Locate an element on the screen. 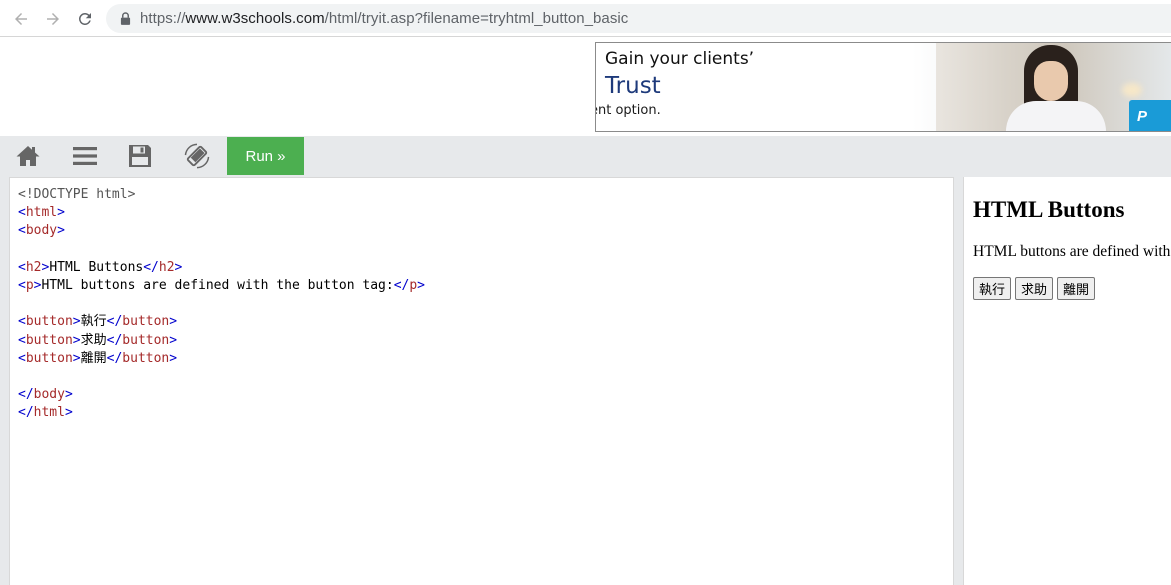 The height and width of the screenshot is (585, 1171). code-text: HTML Buttons is located at coordinates (96, 267).